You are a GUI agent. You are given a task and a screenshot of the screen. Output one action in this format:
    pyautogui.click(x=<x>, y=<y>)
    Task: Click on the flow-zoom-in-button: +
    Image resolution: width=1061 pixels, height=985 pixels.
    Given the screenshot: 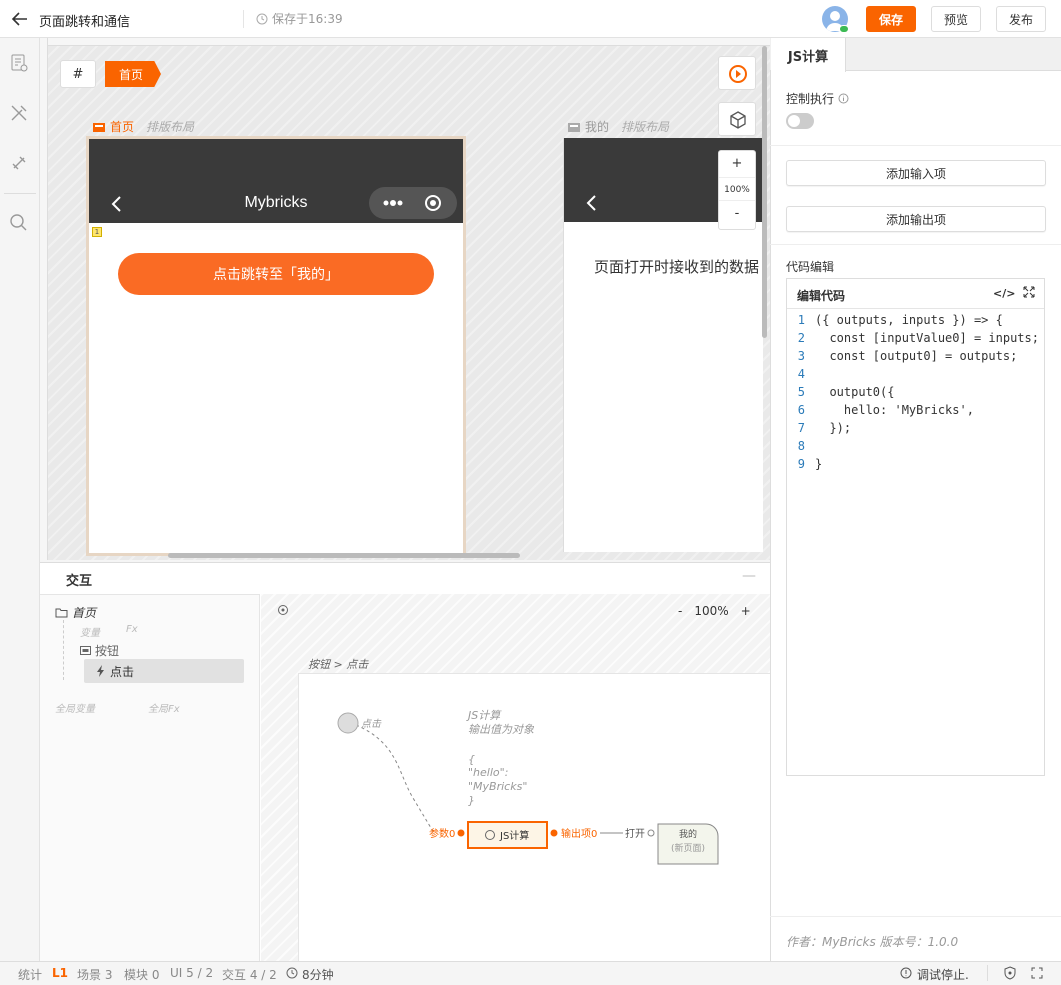 What is the action you would take?
    pyautogui.click(x=746, y=611)
    